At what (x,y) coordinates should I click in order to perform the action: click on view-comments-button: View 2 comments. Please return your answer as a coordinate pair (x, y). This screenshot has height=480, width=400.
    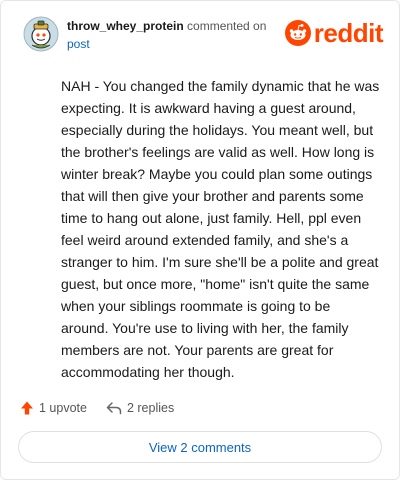
    Looking at the image, I should click on (200, 447).